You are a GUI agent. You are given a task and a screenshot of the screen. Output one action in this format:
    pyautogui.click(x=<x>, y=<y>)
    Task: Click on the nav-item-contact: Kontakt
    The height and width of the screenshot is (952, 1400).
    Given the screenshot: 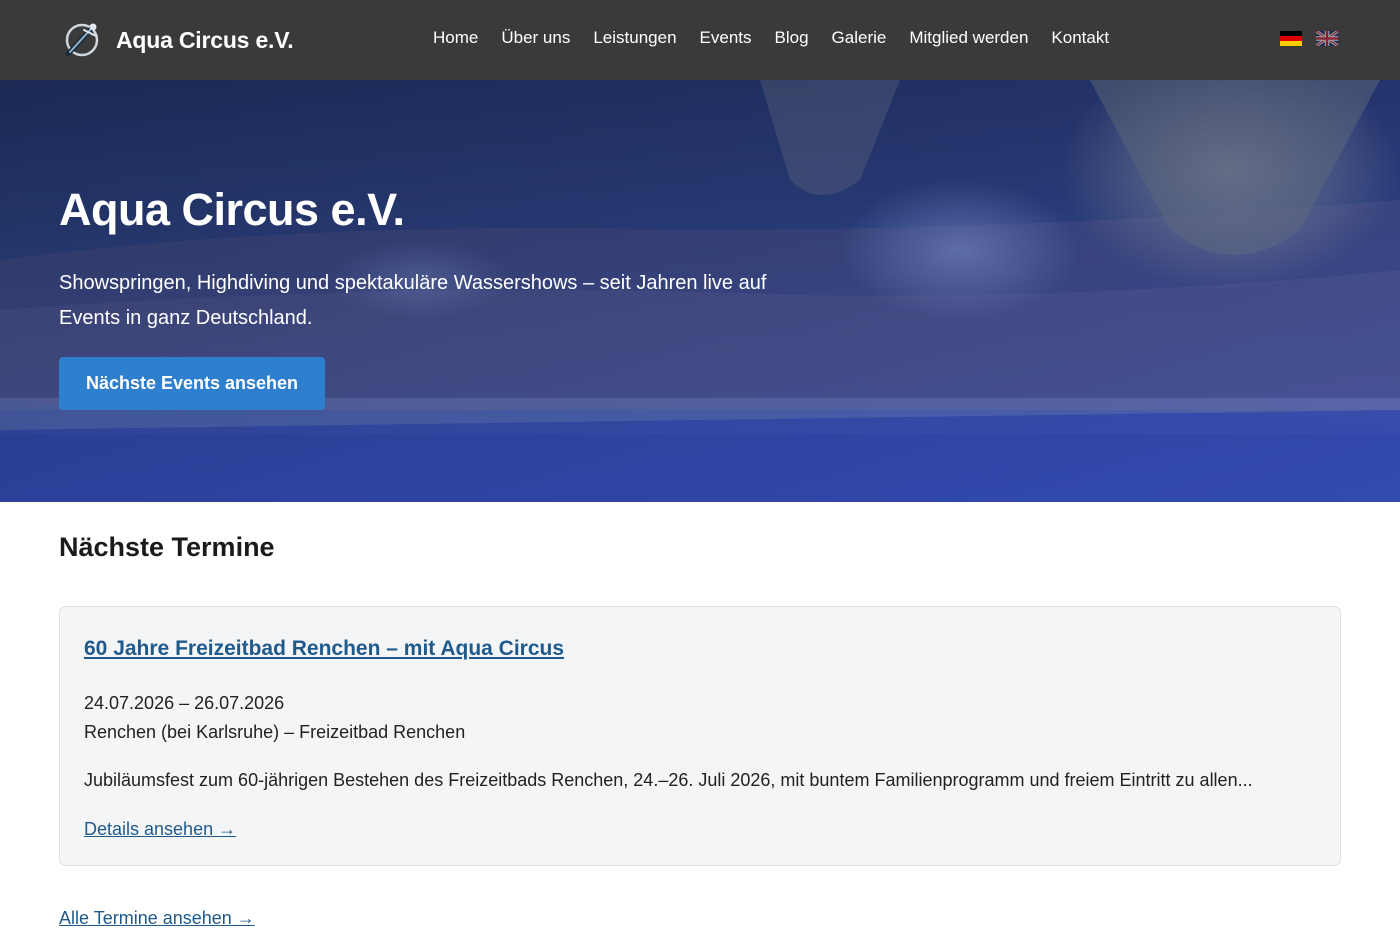 What is the action you would take?
    pyautogui.click(x=1080, y=38)
    